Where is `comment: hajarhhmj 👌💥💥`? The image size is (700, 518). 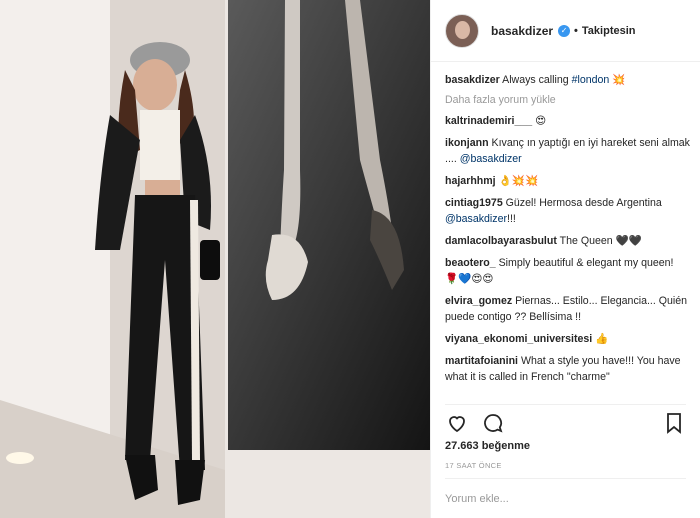 comment: hajarhhmj 👌💥💥 is located at coordinates (567, 181).